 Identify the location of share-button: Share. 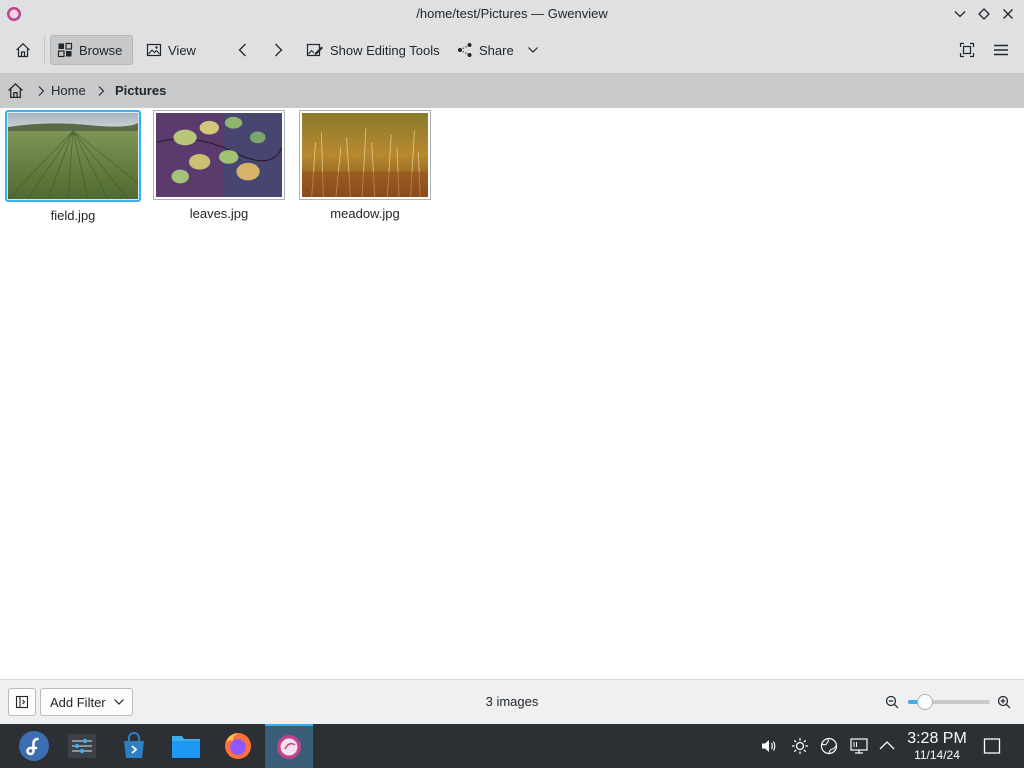
(498, 50).